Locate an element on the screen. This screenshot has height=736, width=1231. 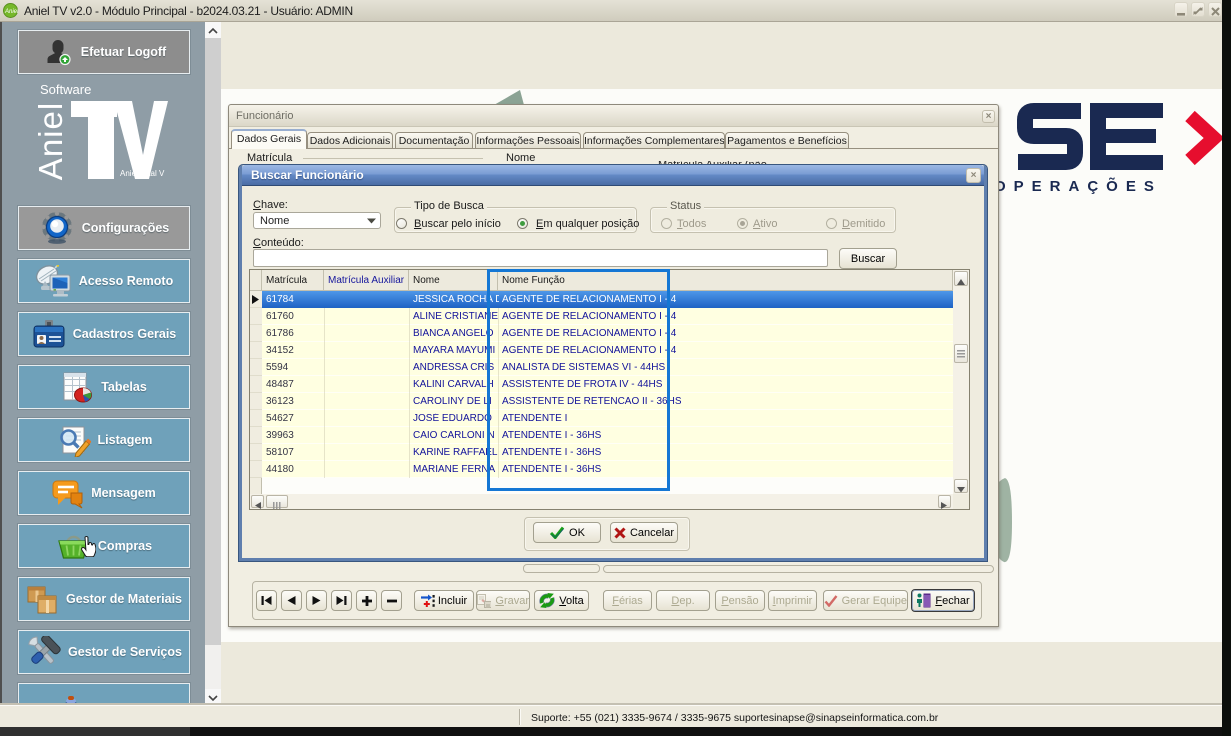
svg-text: OPERAÇÕES is located at coordinates (1078, 186).